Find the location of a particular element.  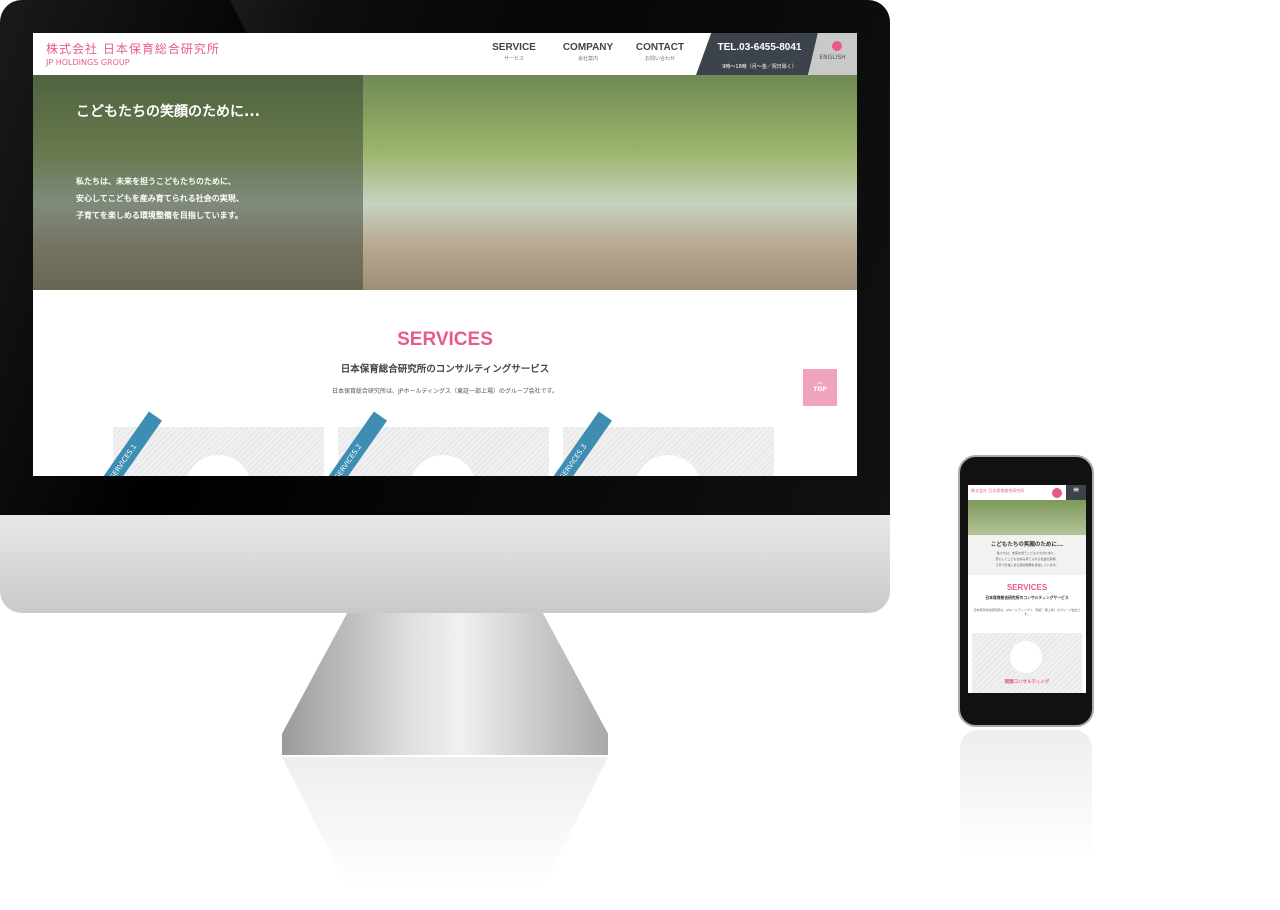

menu-icon: ≡ is located at coordinates (1076, 492).